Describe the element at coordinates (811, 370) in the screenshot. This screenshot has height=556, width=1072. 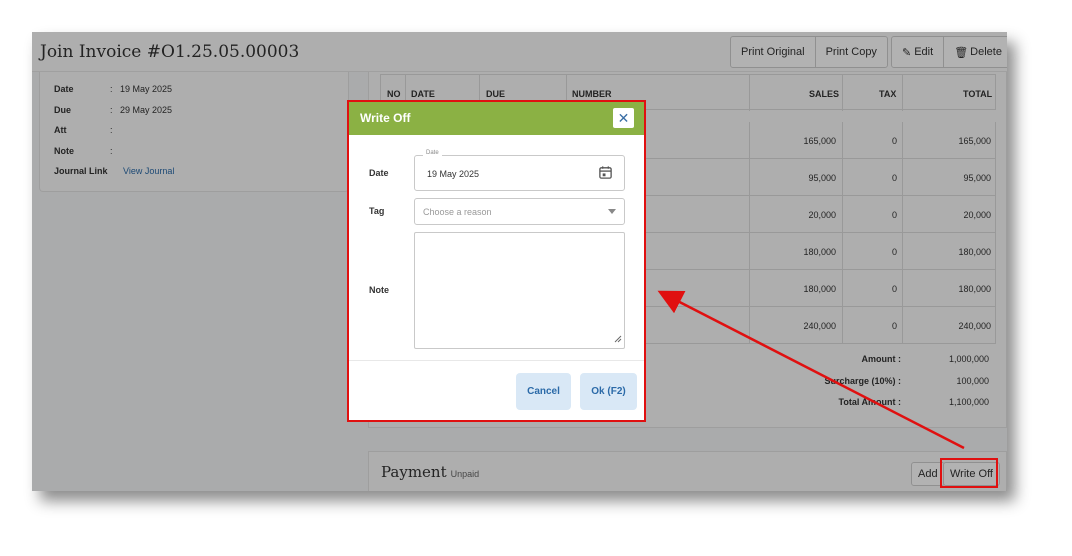
I see `annotation-arrow` at that location.